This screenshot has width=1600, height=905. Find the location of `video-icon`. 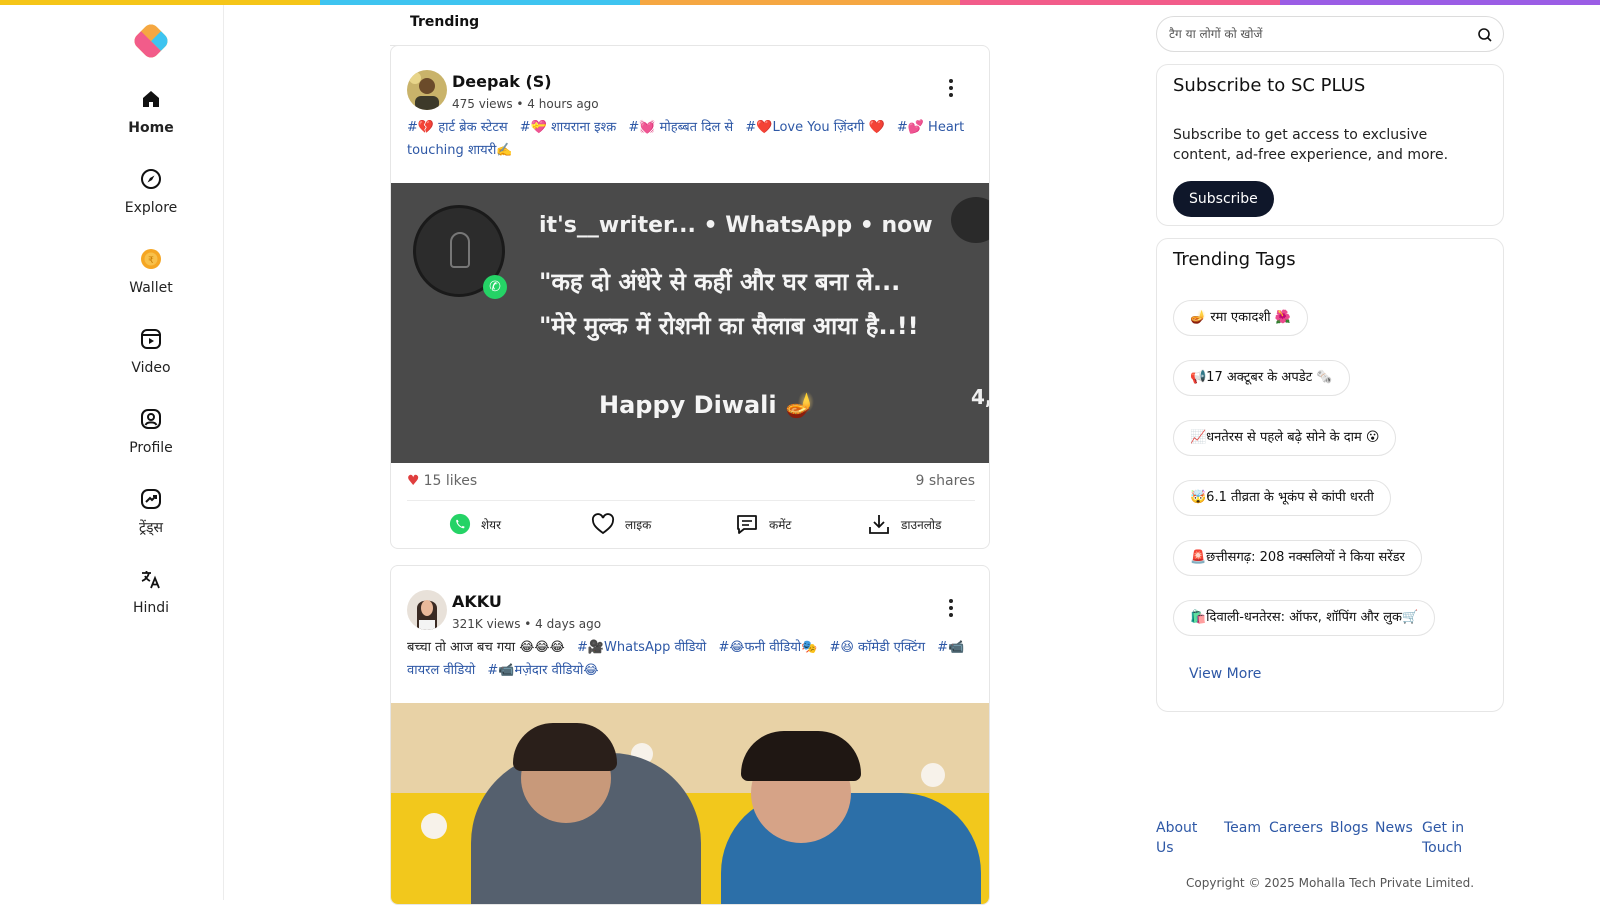

video-icon is located at coordinates (151, 339).